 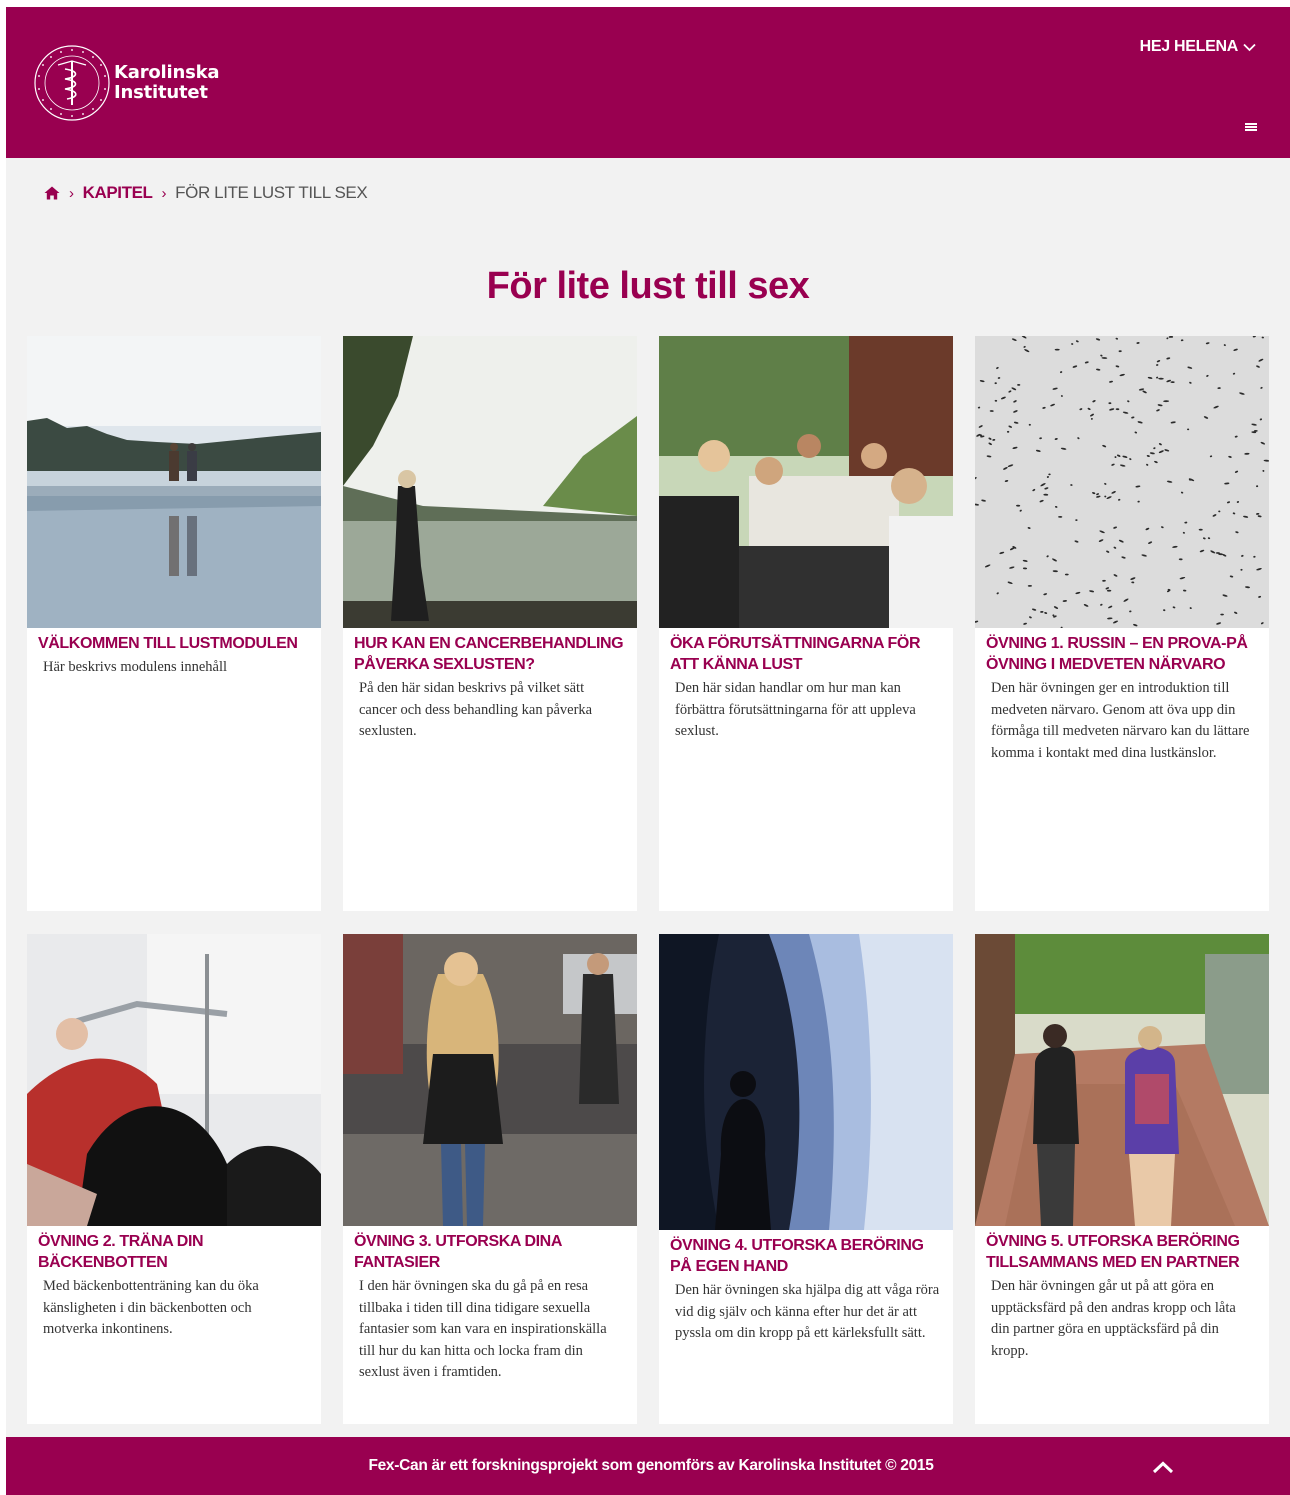 I want to click on ki-wordmark: Karolinska Institutet, so click(x=167, y=82).